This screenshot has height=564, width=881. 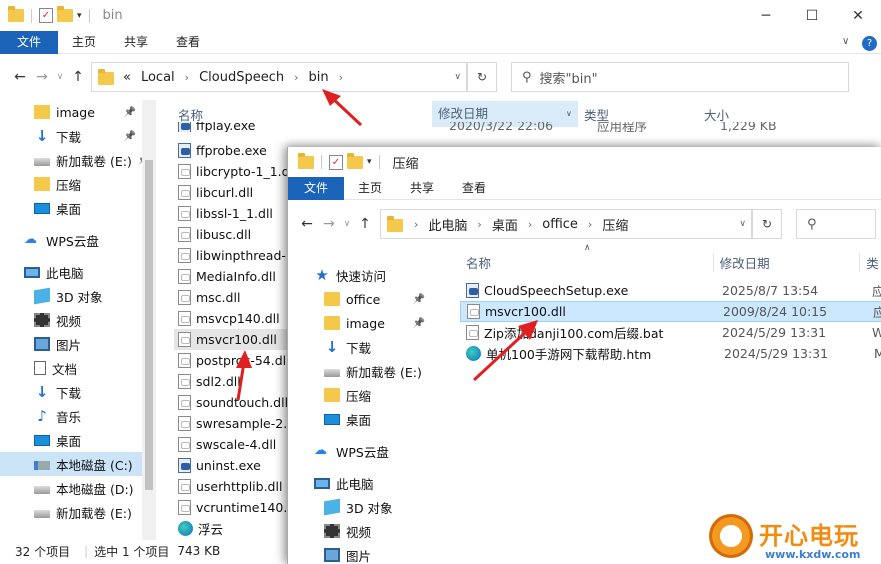 I want to click on arrow-to-msvcr100-back, so click(x=244, y=375).